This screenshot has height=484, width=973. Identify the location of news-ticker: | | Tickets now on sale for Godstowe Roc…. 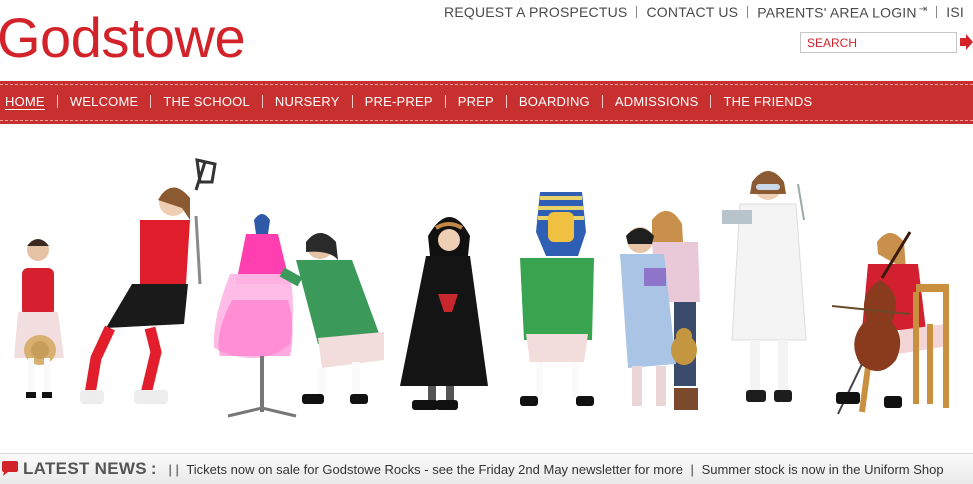
(554, 469).